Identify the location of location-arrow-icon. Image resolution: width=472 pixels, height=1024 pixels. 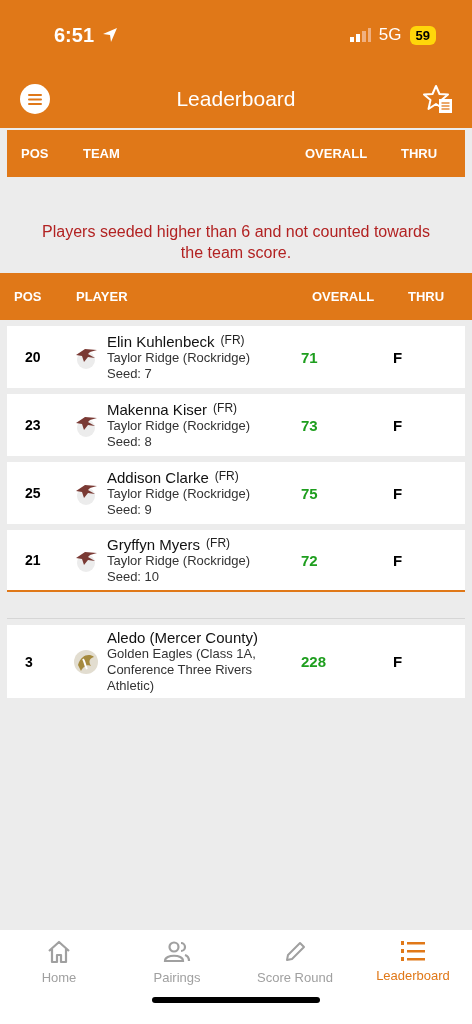
(110, 35).